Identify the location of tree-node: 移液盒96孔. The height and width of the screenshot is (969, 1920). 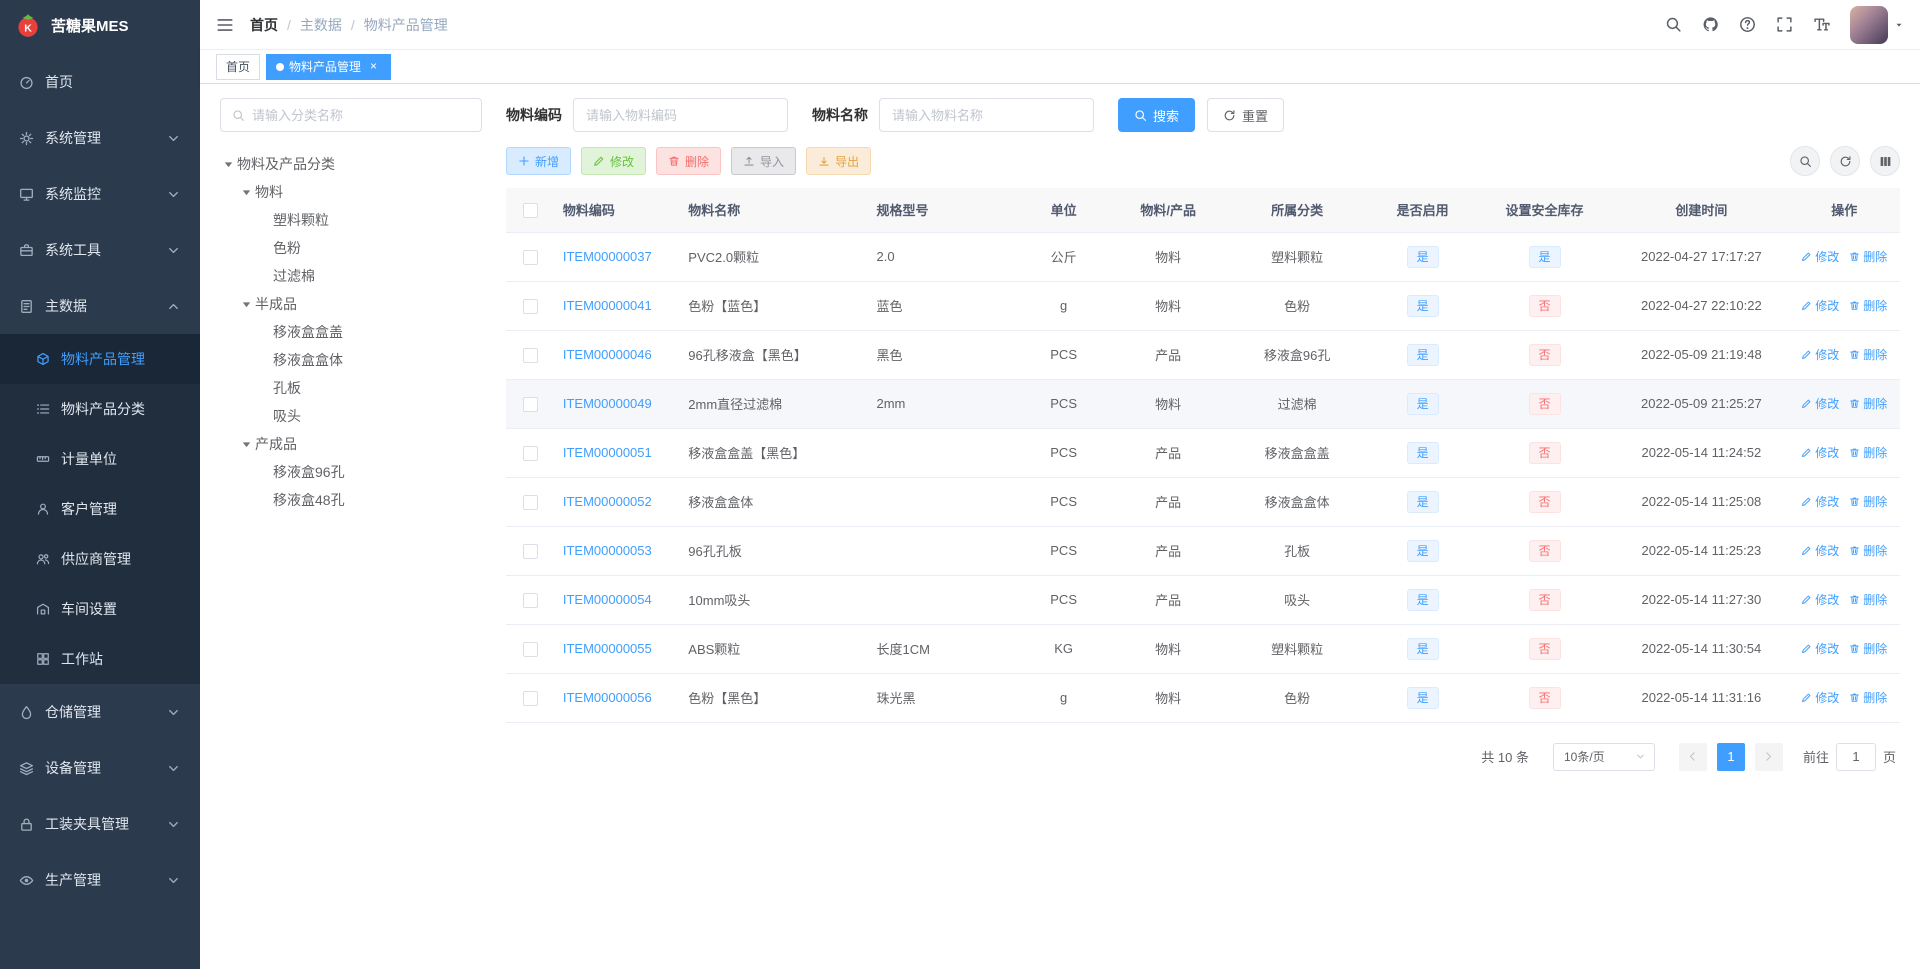
(351, 472).